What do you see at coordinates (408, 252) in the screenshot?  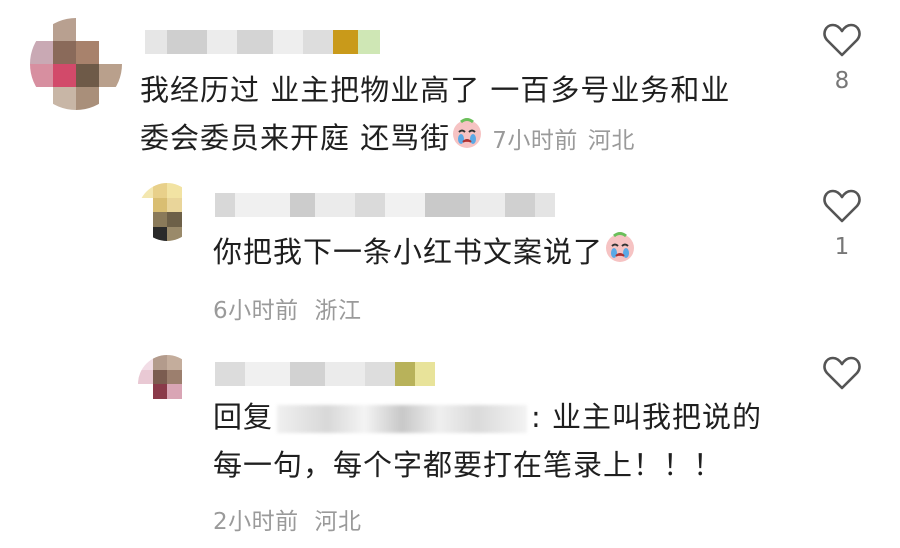 I see `comment-text-body: 你把我下一条小红书文案说了` at bounding box center [408, 252].